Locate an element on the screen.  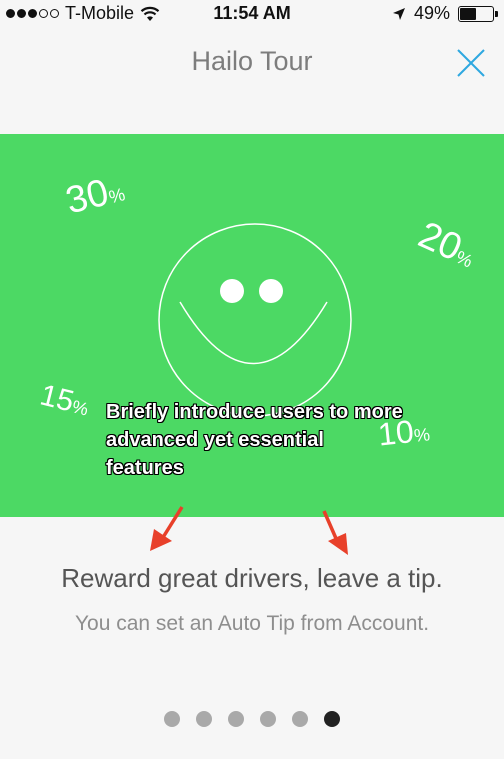
status-right: 49% is located at coordinates (445, 13).